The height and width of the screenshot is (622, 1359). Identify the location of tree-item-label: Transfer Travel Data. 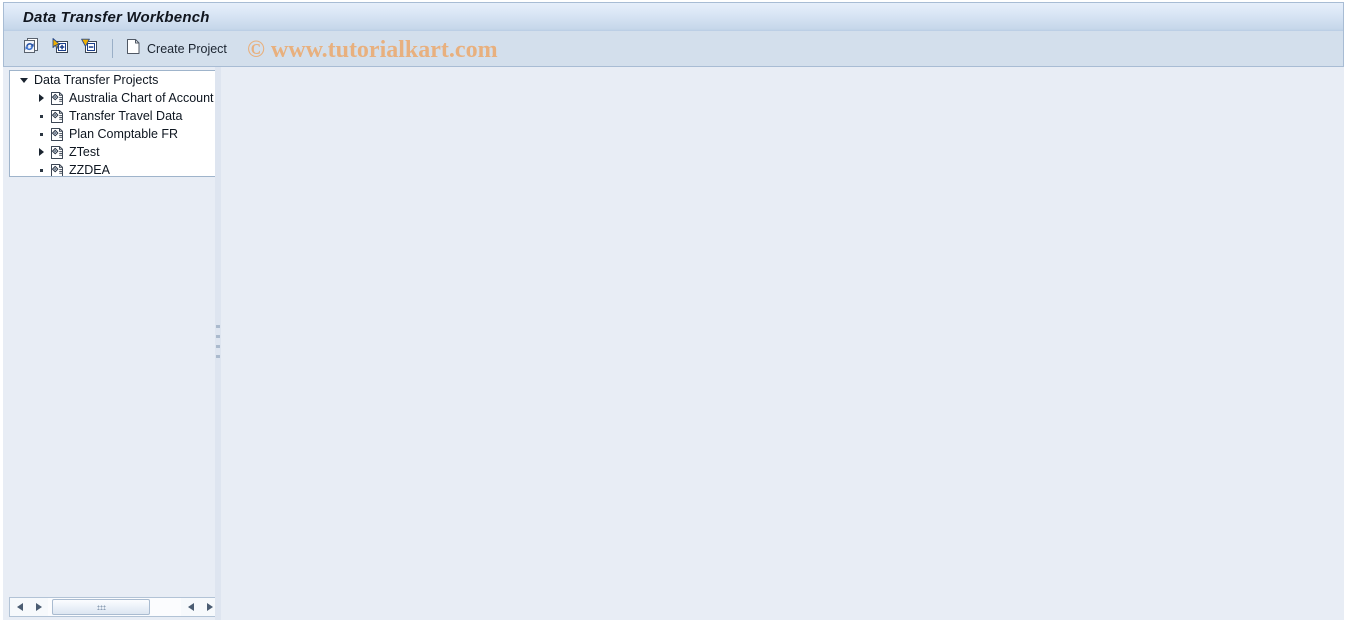
(126, 116).